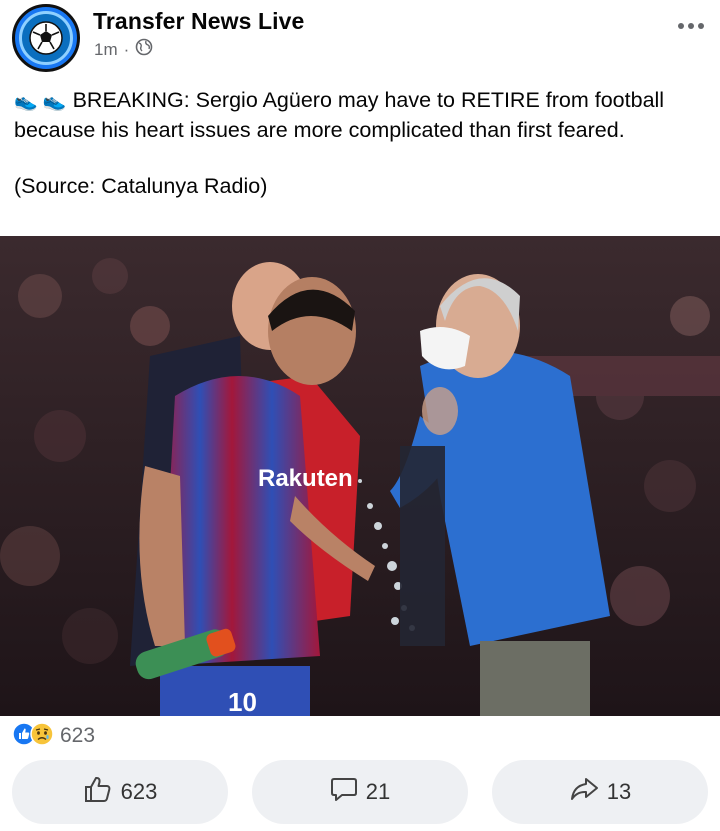 The width and height of the screenshot is (720, 831). I want to click on sad-reaction-icon, so click(42, 736).